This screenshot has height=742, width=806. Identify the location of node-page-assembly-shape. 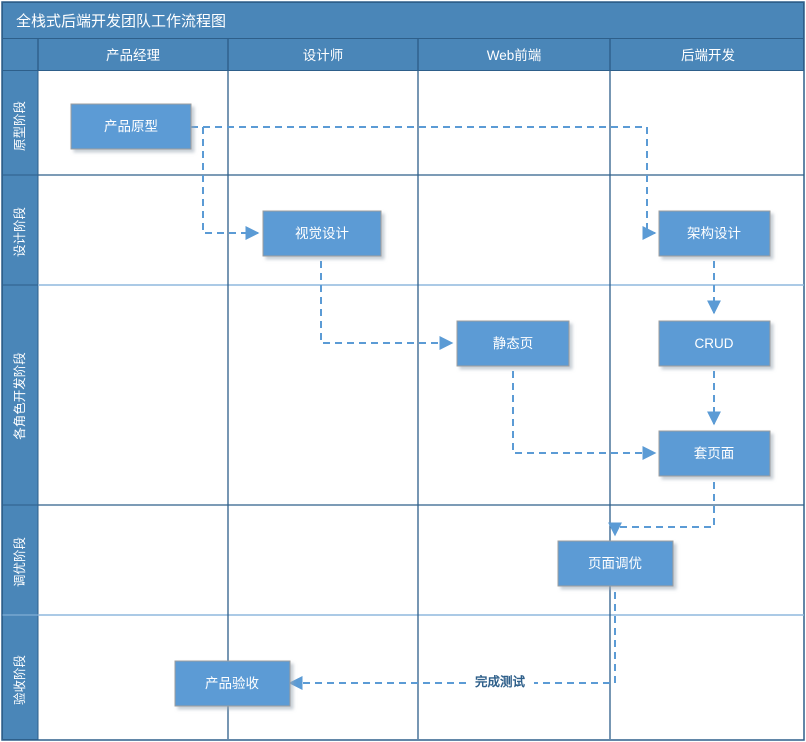
(714, 453).